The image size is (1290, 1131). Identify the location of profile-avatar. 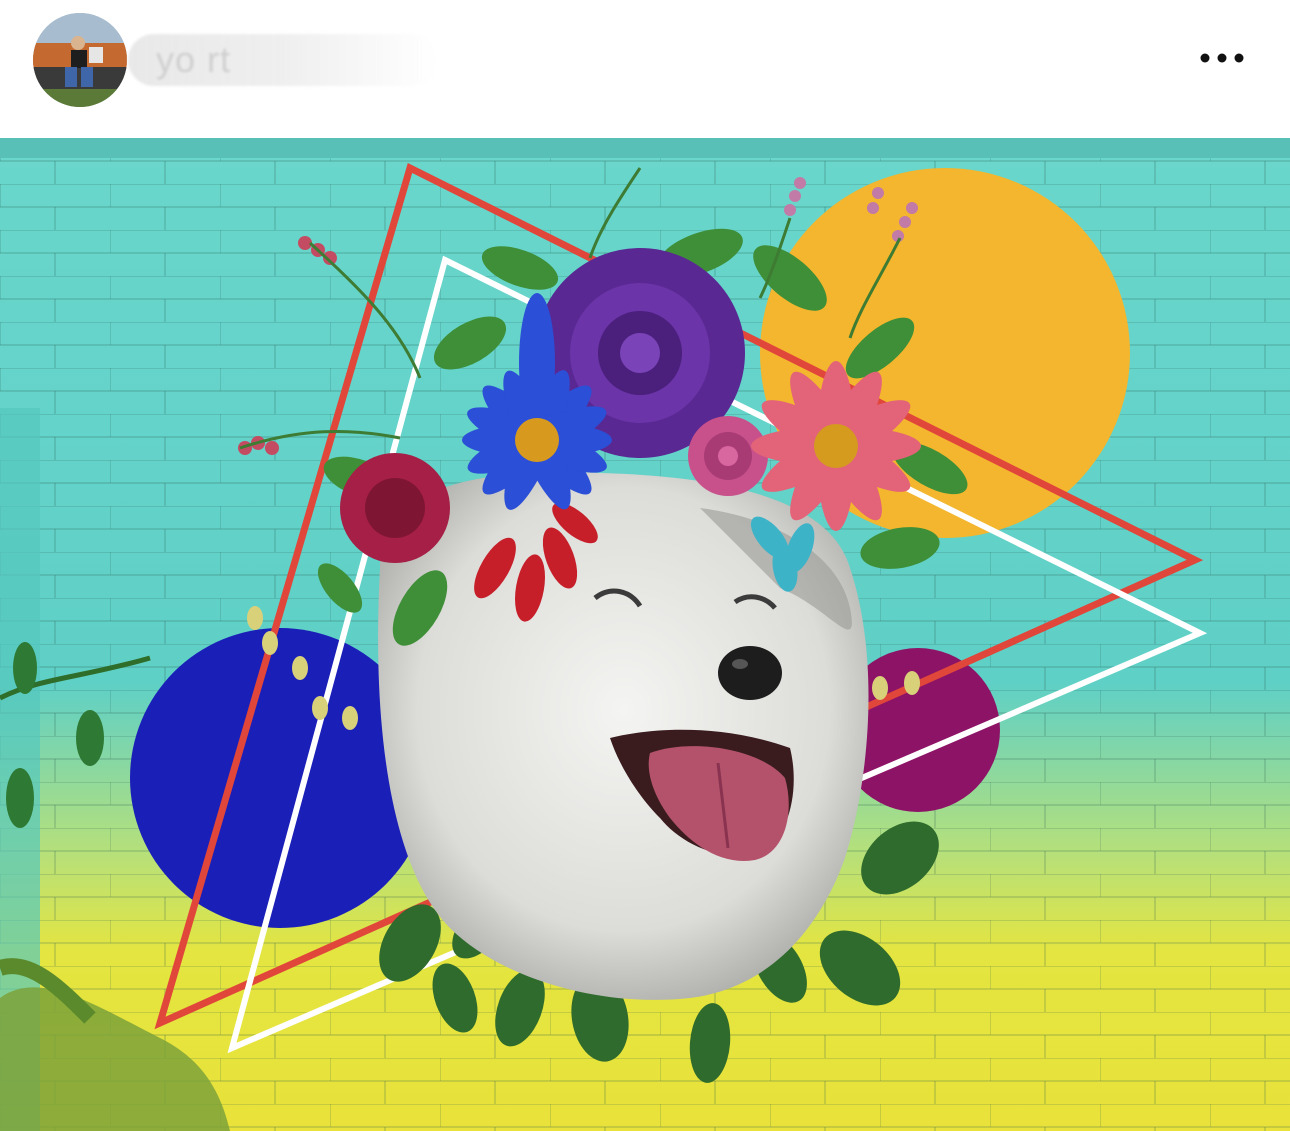
(80, 60).